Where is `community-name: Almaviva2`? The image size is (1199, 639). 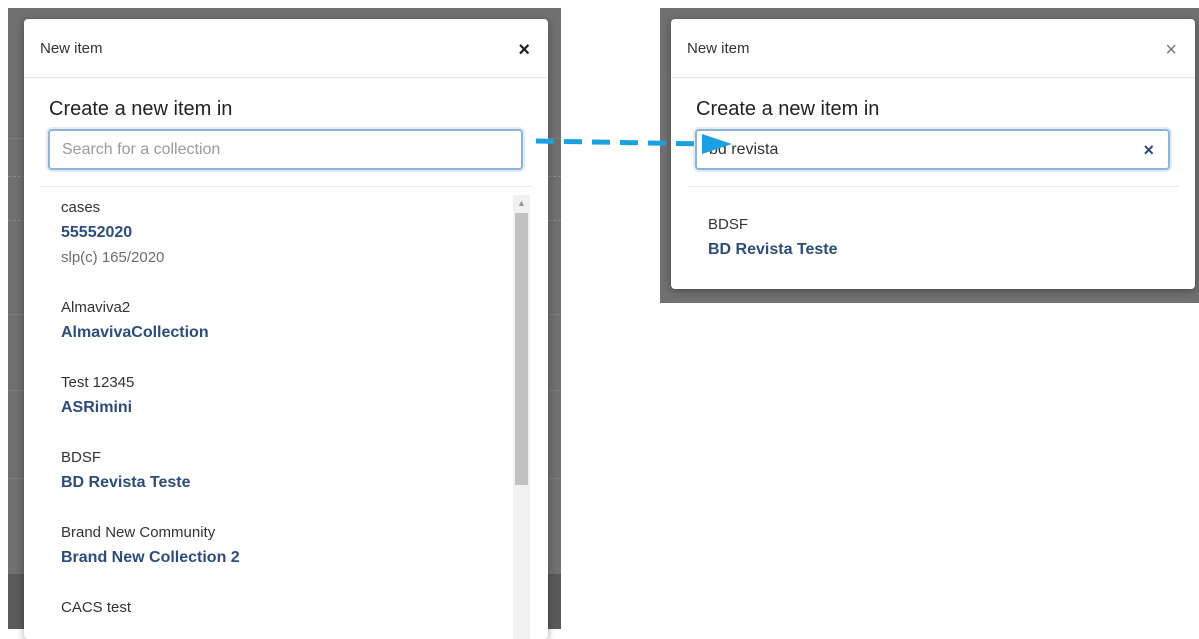 community-name: Almaviva2 is located at coordinates (96, 307).